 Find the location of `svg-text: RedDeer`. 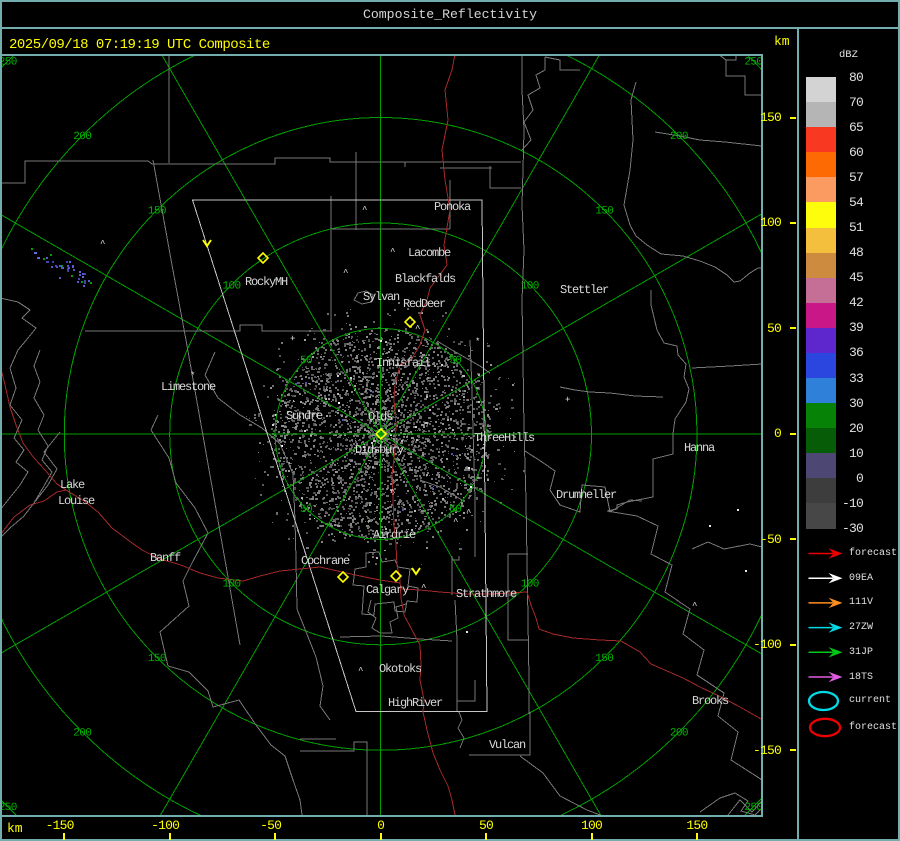

svg-text: RedDeer is located at coordinates (424, 304).